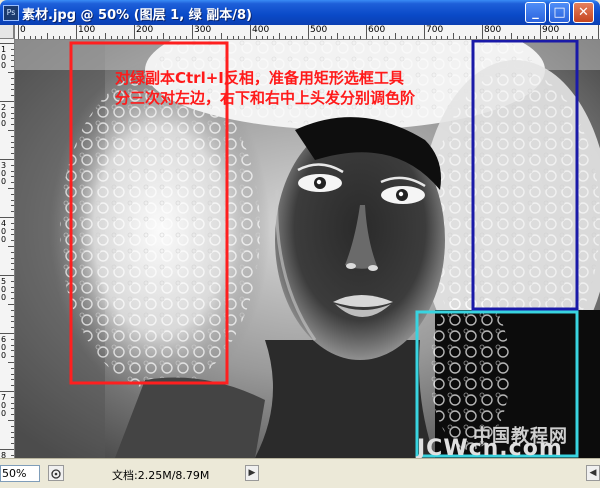 This screenshot has height=488, width=600. I want to click on minimize-button: _, so click(535, 12).